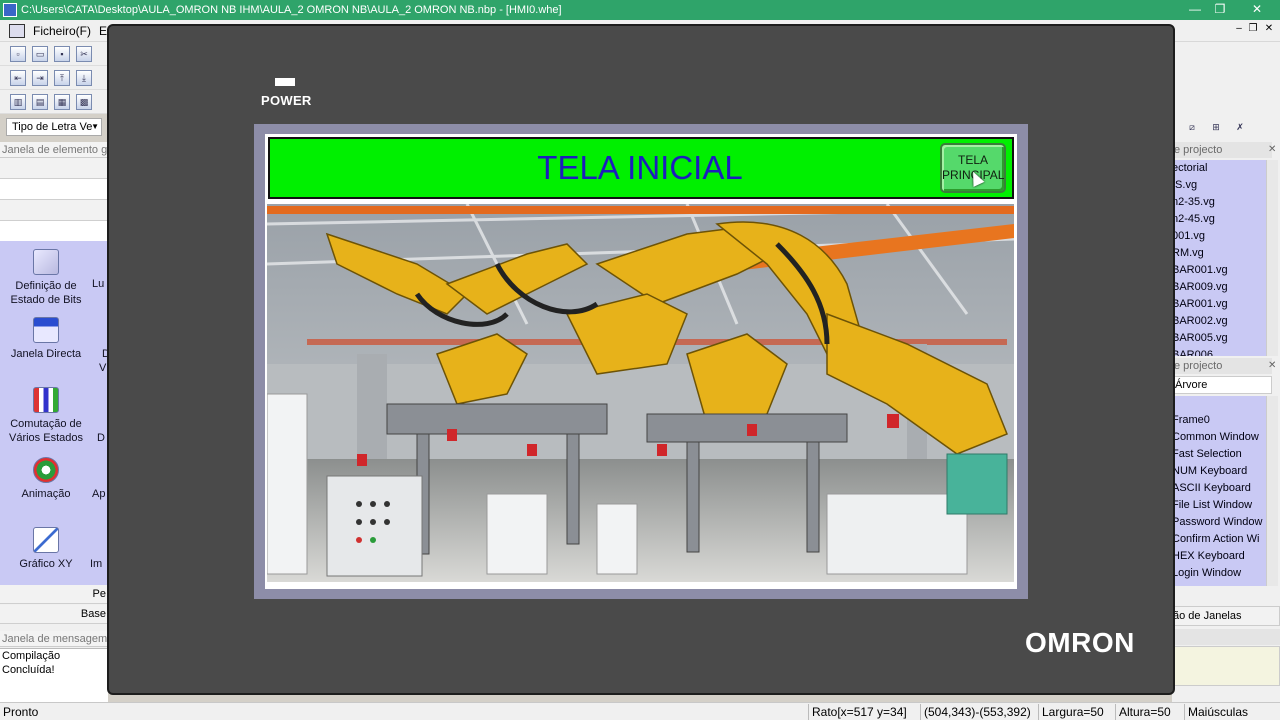  I want to click on tree-item: Frame0, so click(1219, 420).